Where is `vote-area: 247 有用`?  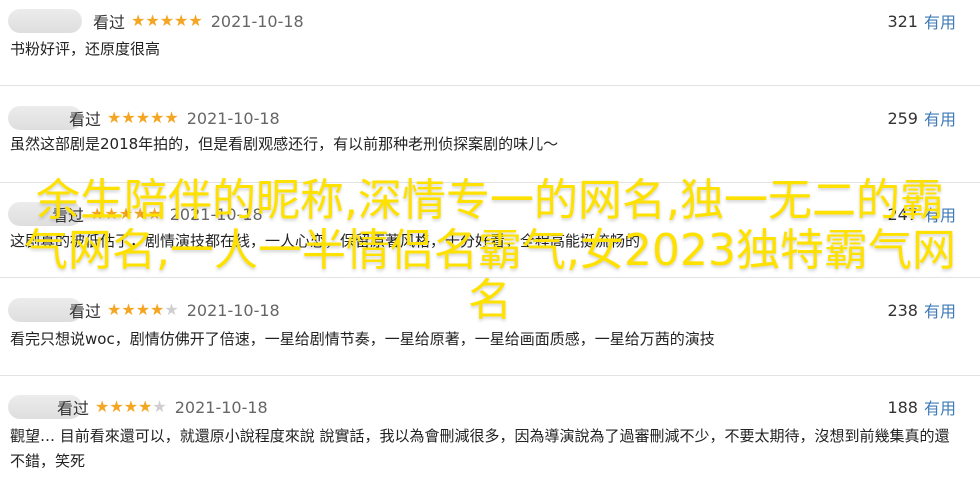
vote-area: 247 有用 is located at coordinates (921, 214).